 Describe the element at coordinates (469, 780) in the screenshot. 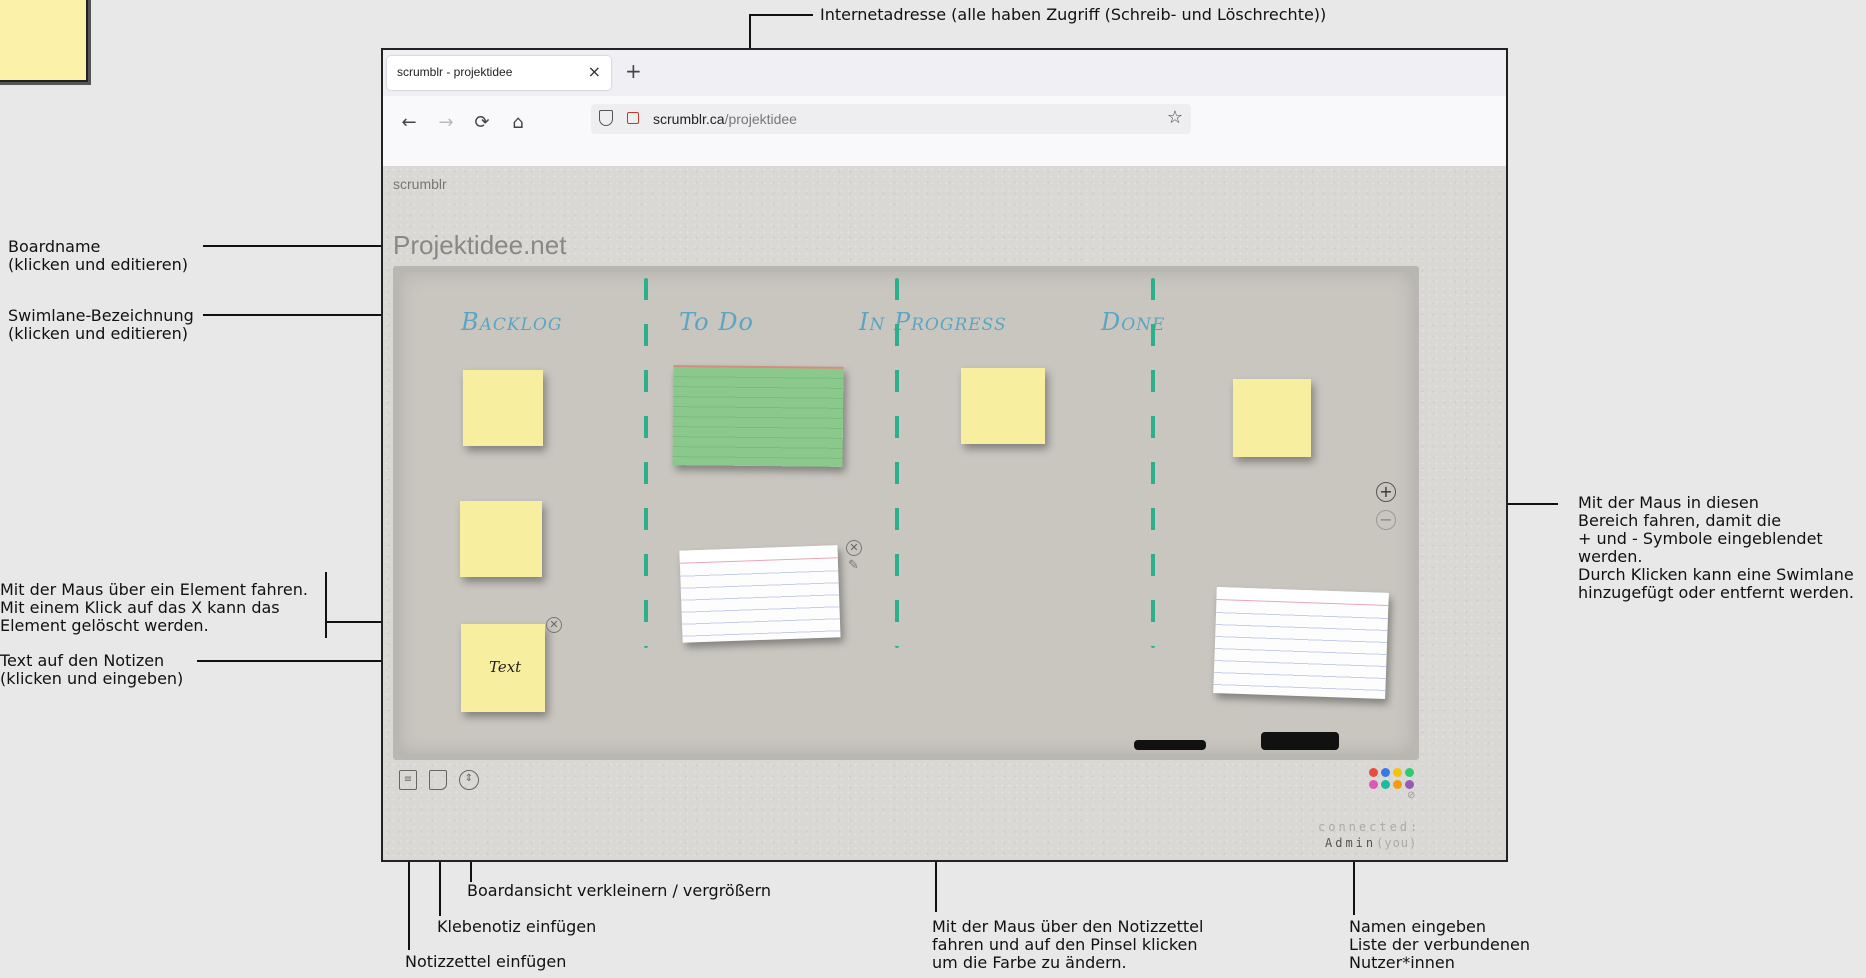

I see `zoom-toggle-button: ⇕` at that location.